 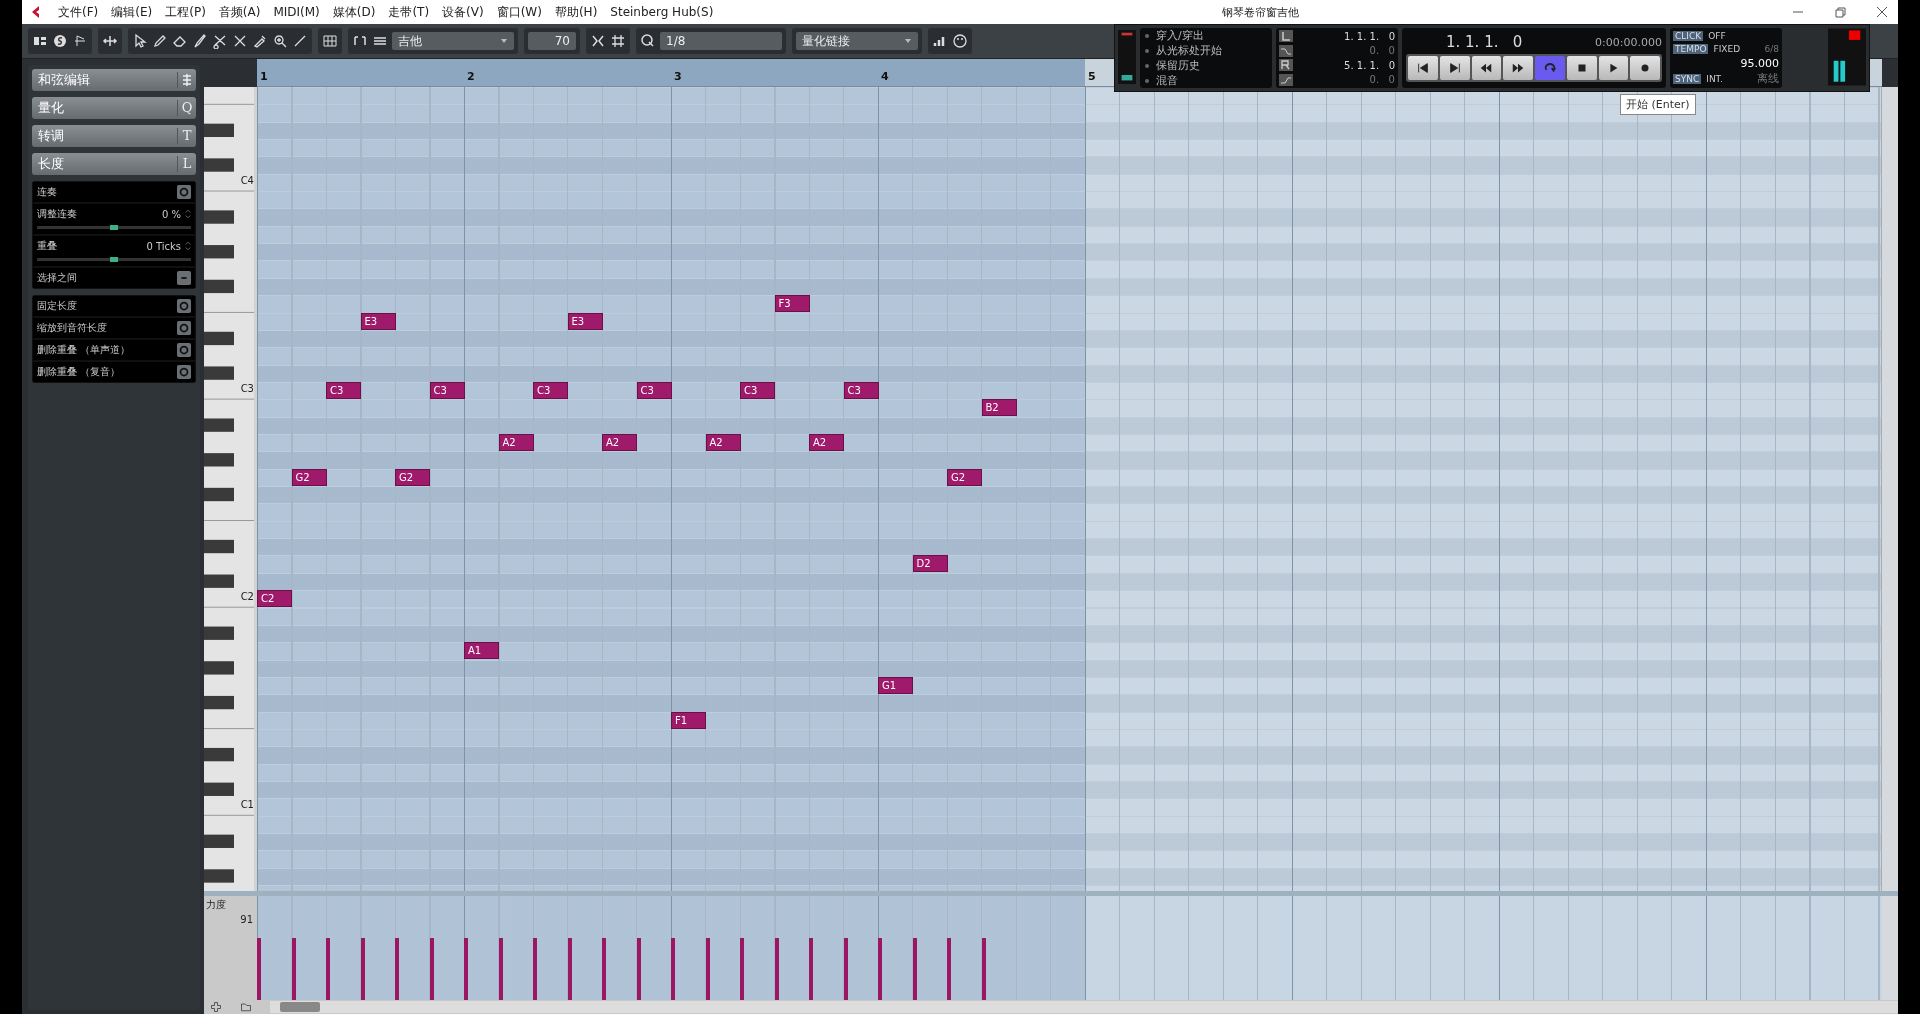 I want to click on menu-item: 编辑(E), so click(x=132, y=12).